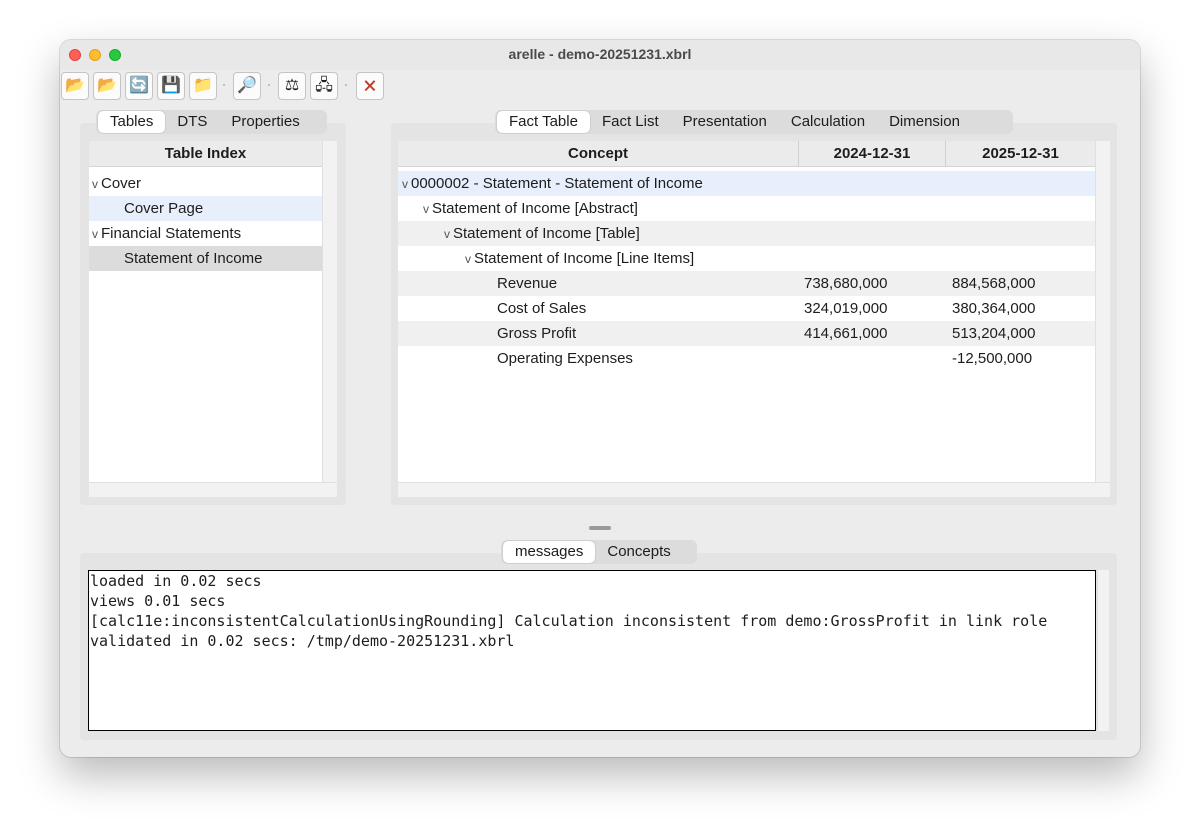 The image size is (1200, 837). I want to click on fact-table-header: Concept 2024-12-31 2025-12-31, so click(746, 154).